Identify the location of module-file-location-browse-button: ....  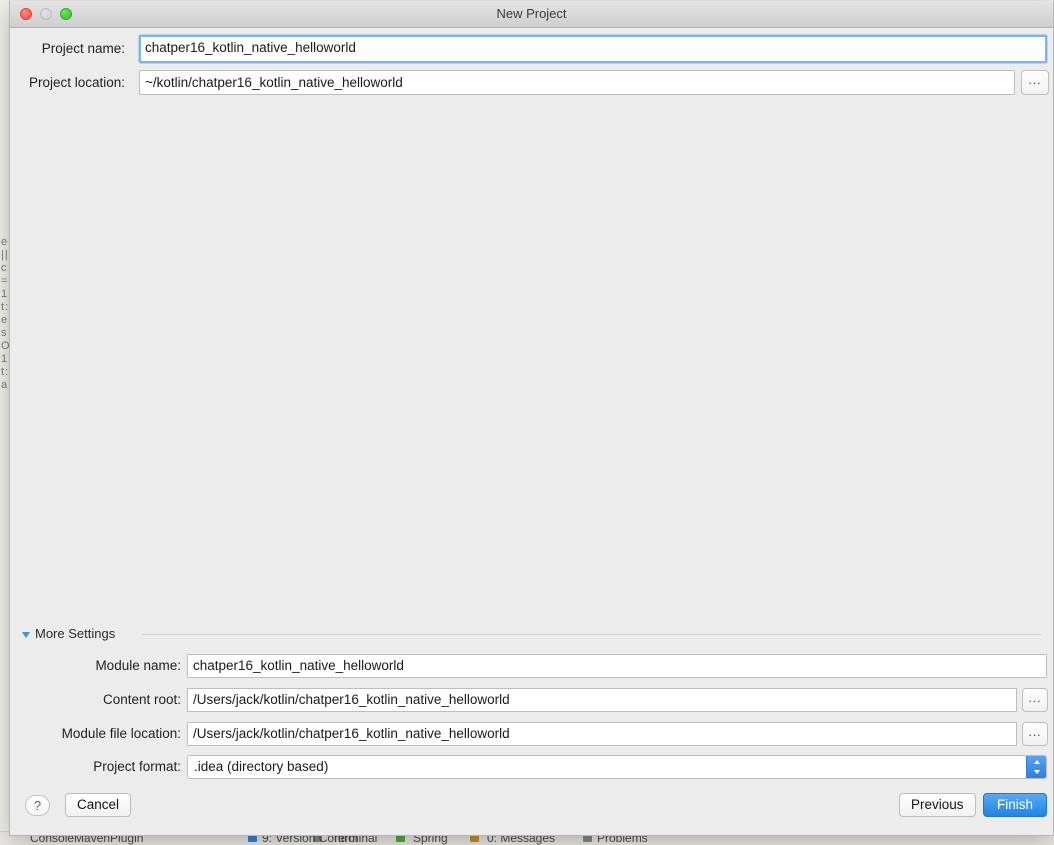
(1035, 734).